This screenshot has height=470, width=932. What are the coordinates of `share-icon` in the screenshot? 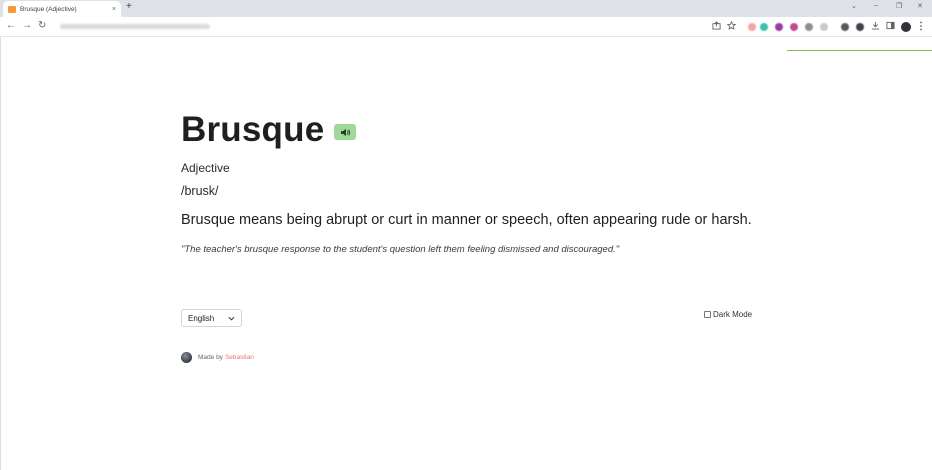 It's located at (716, 25).